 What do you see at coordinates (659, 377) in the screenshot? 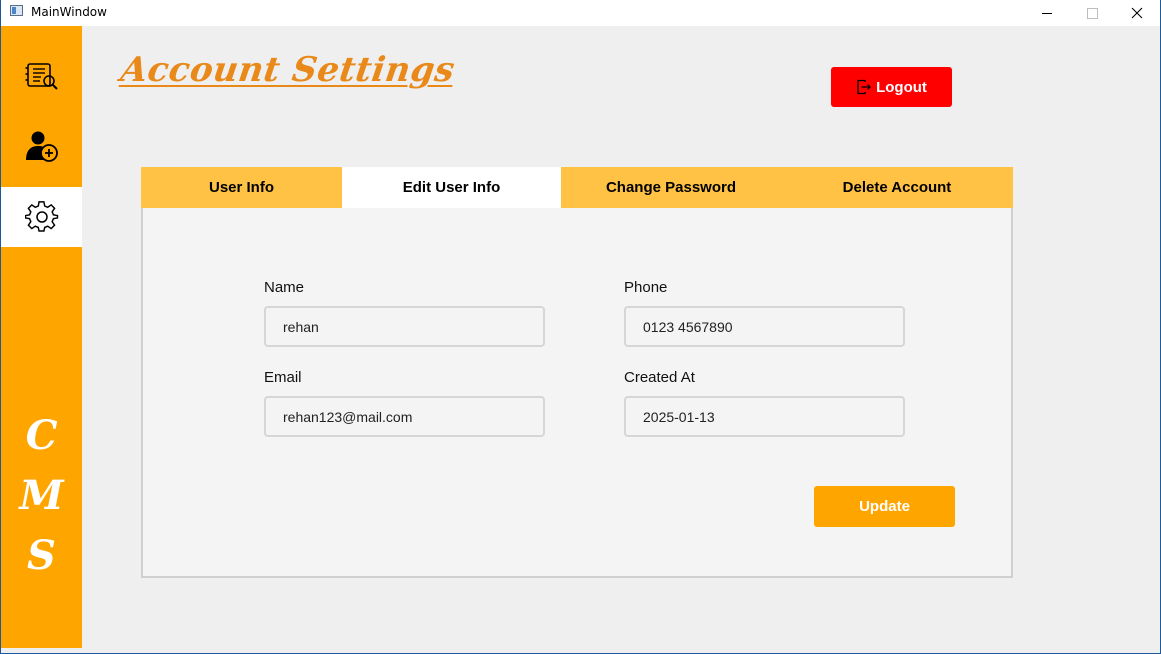
I see `created-at-label: Created At` at bounding box center [659, 377].